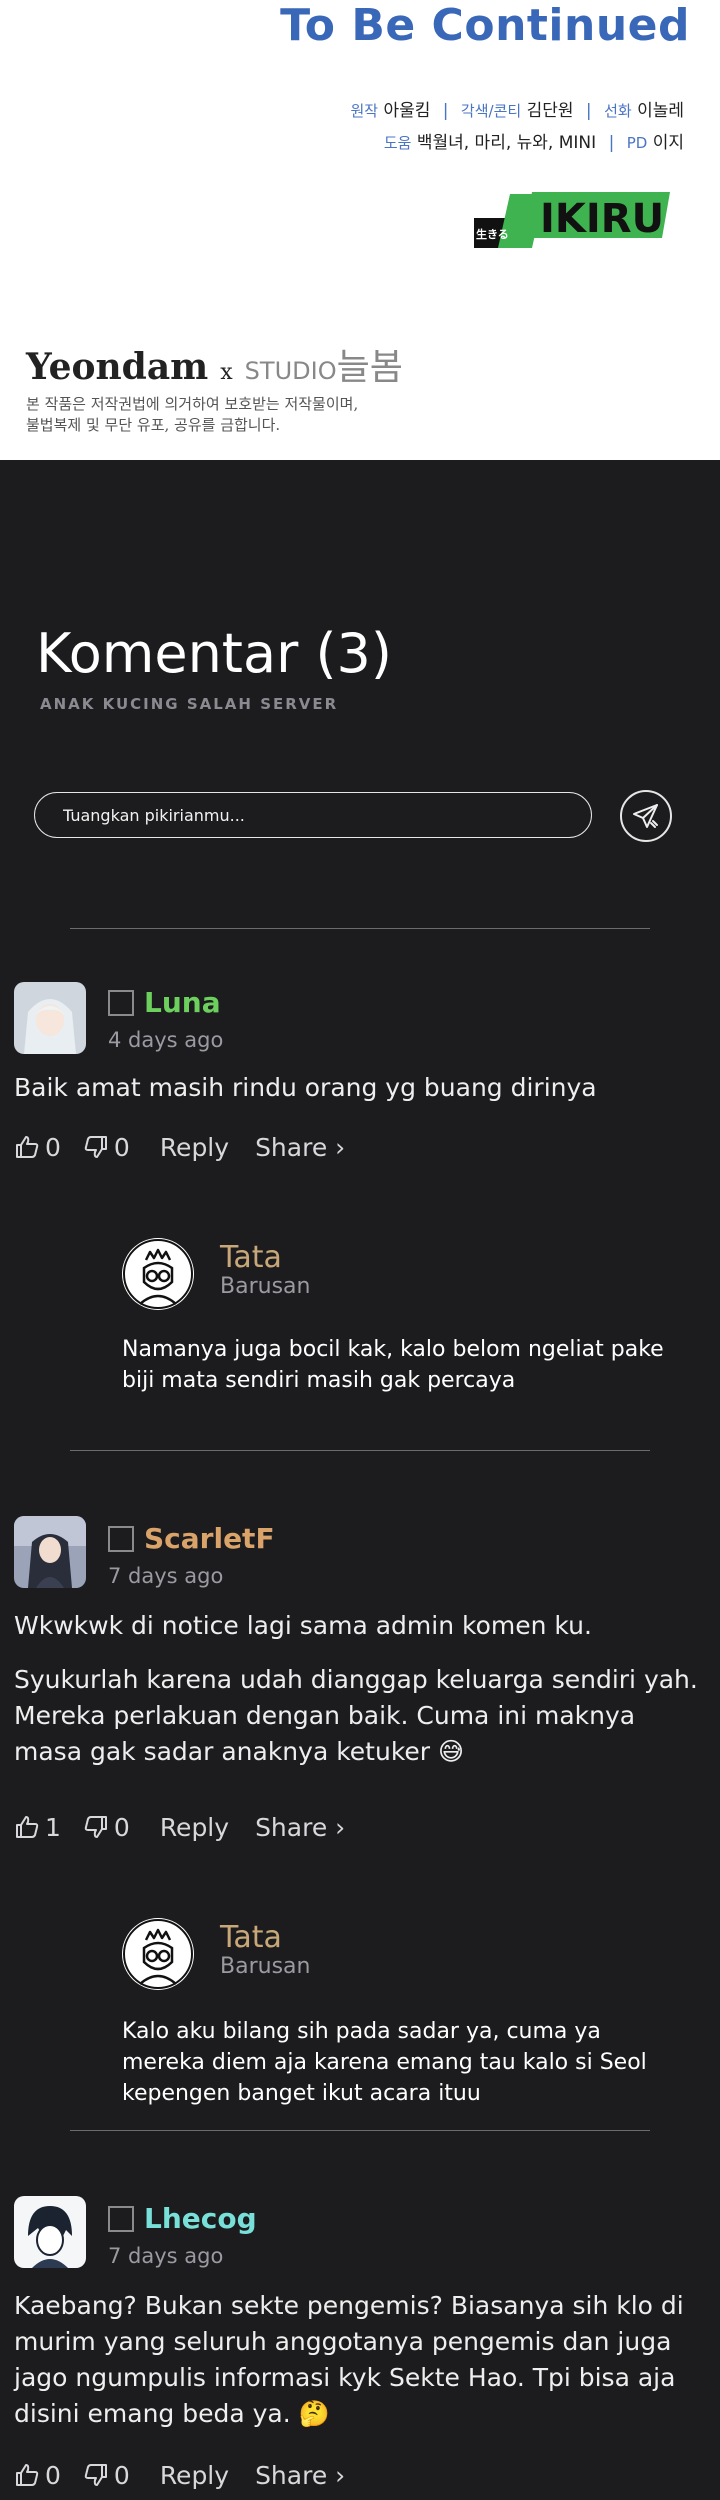  I want to click on credits-line-2: 도움 백월녀, 마리, 뉴와, MINI | PD 이지, so click(534, 140).